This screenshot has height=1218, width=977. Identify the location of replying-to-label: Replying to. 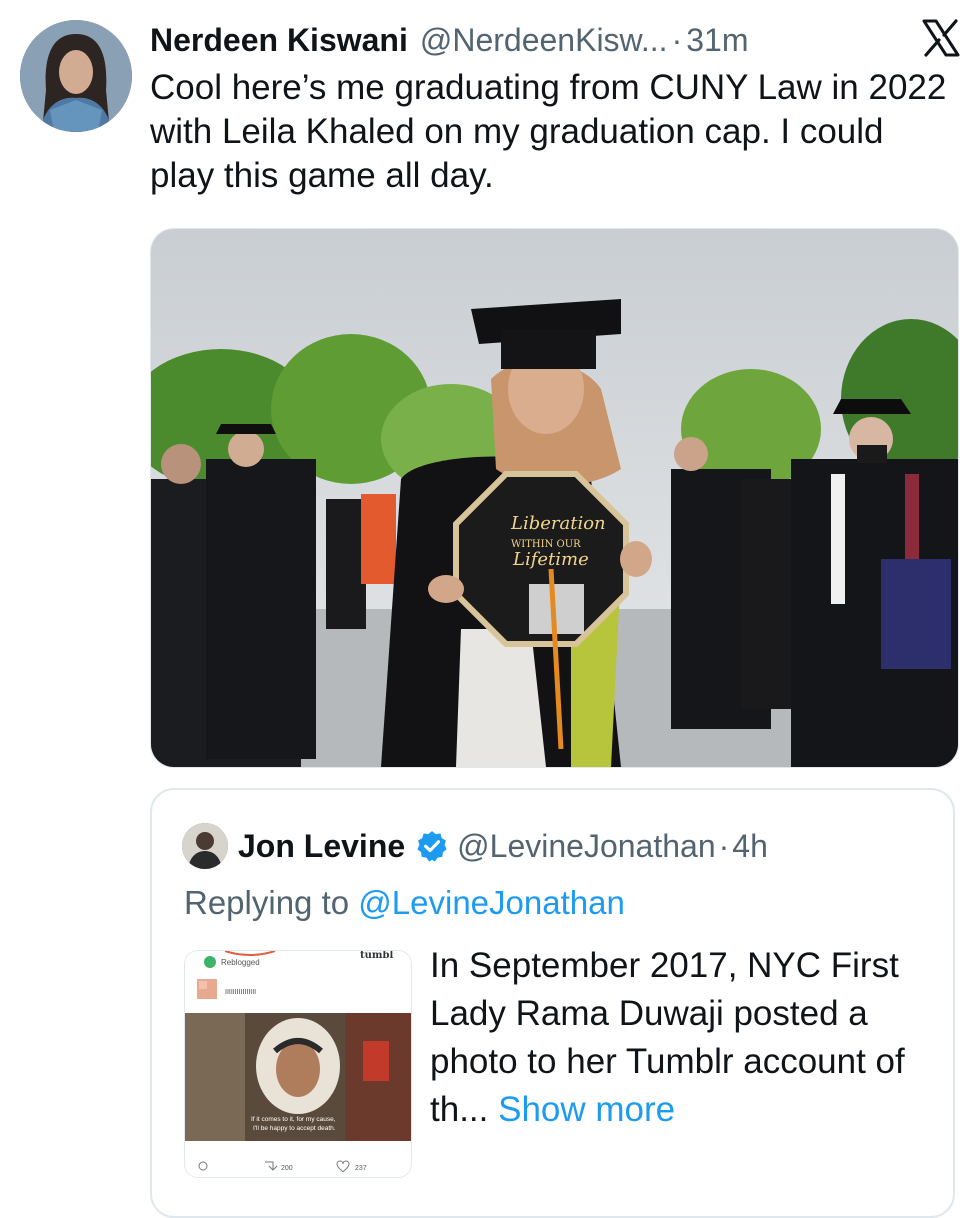
(267, 902).